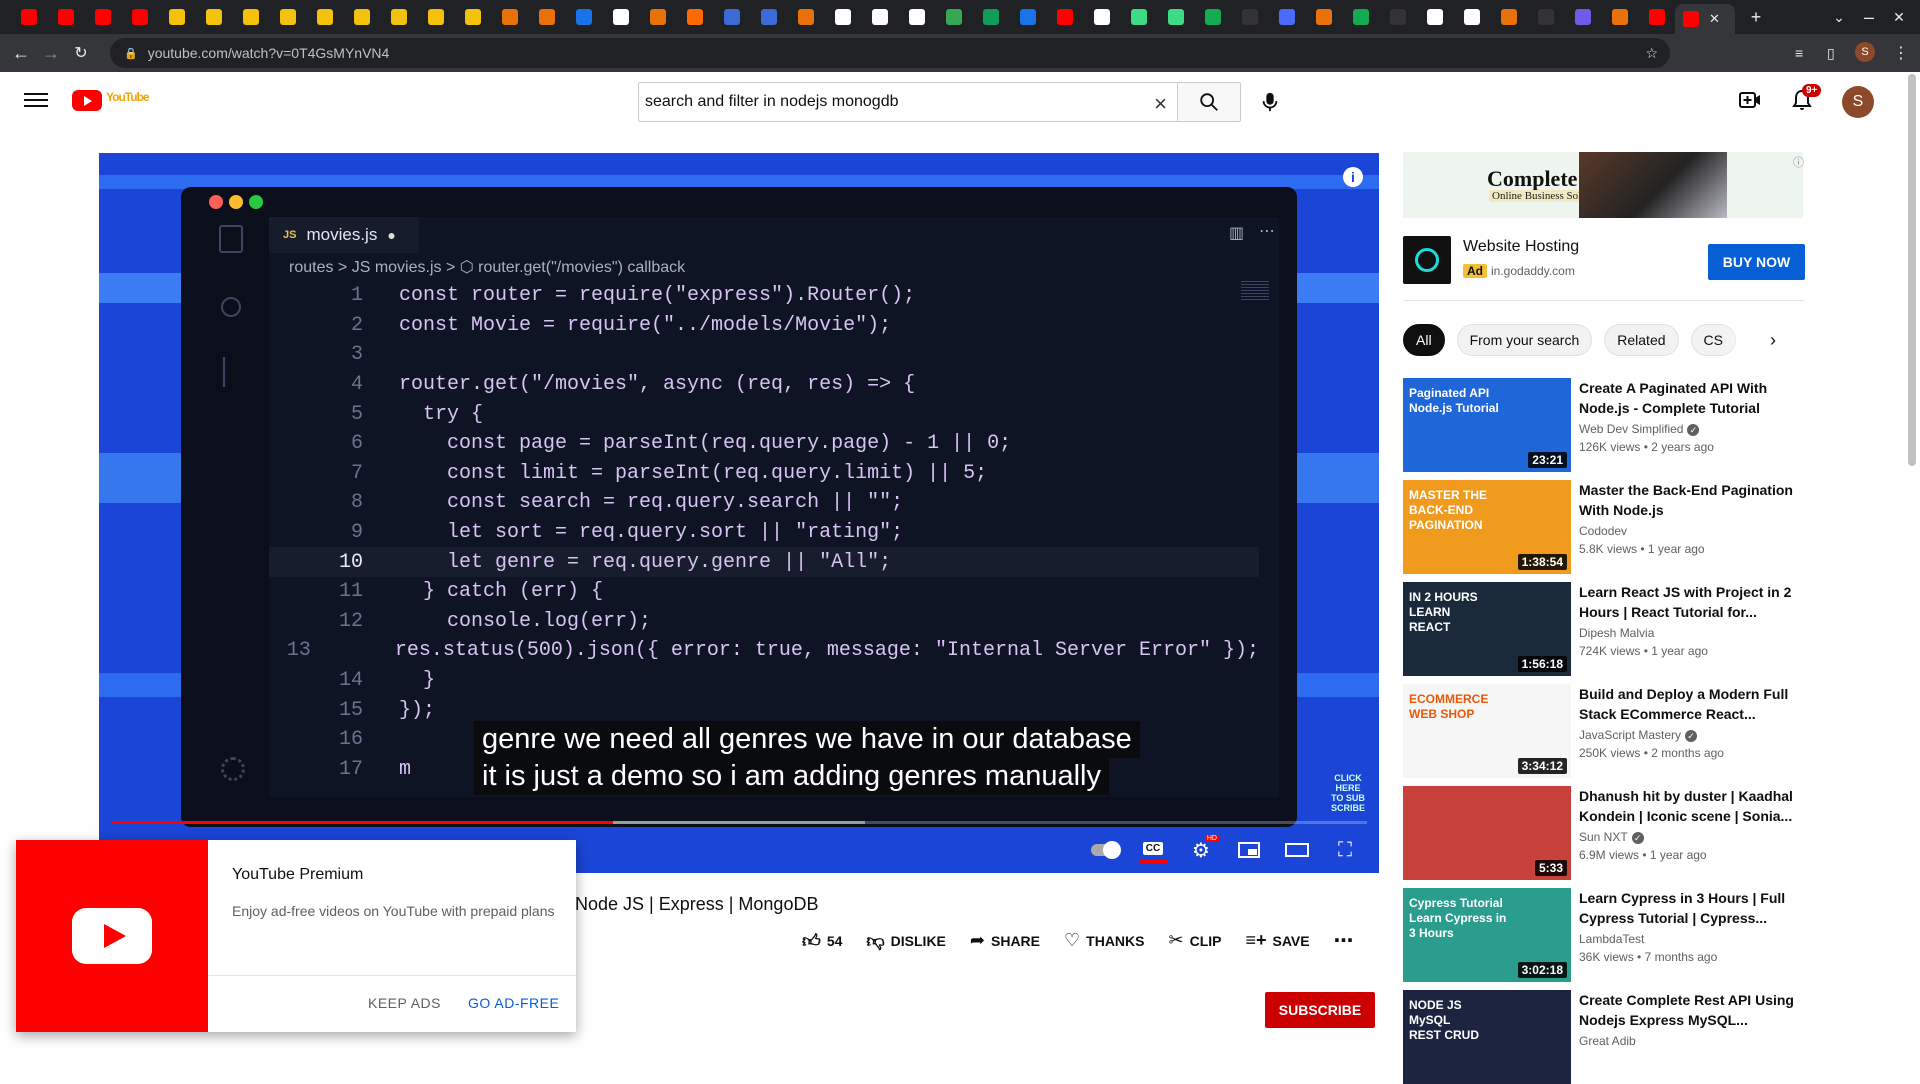 The image size is (1920, 1084). I want to click on search-input, so click(885, 102).